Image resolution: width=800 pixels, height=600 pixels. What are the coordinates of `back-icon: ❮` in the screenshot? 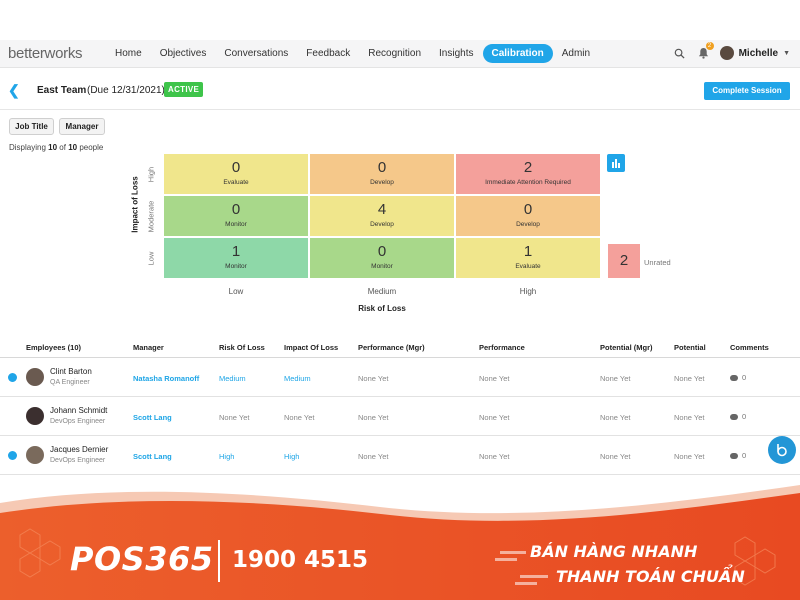 It's located at (14, 90).